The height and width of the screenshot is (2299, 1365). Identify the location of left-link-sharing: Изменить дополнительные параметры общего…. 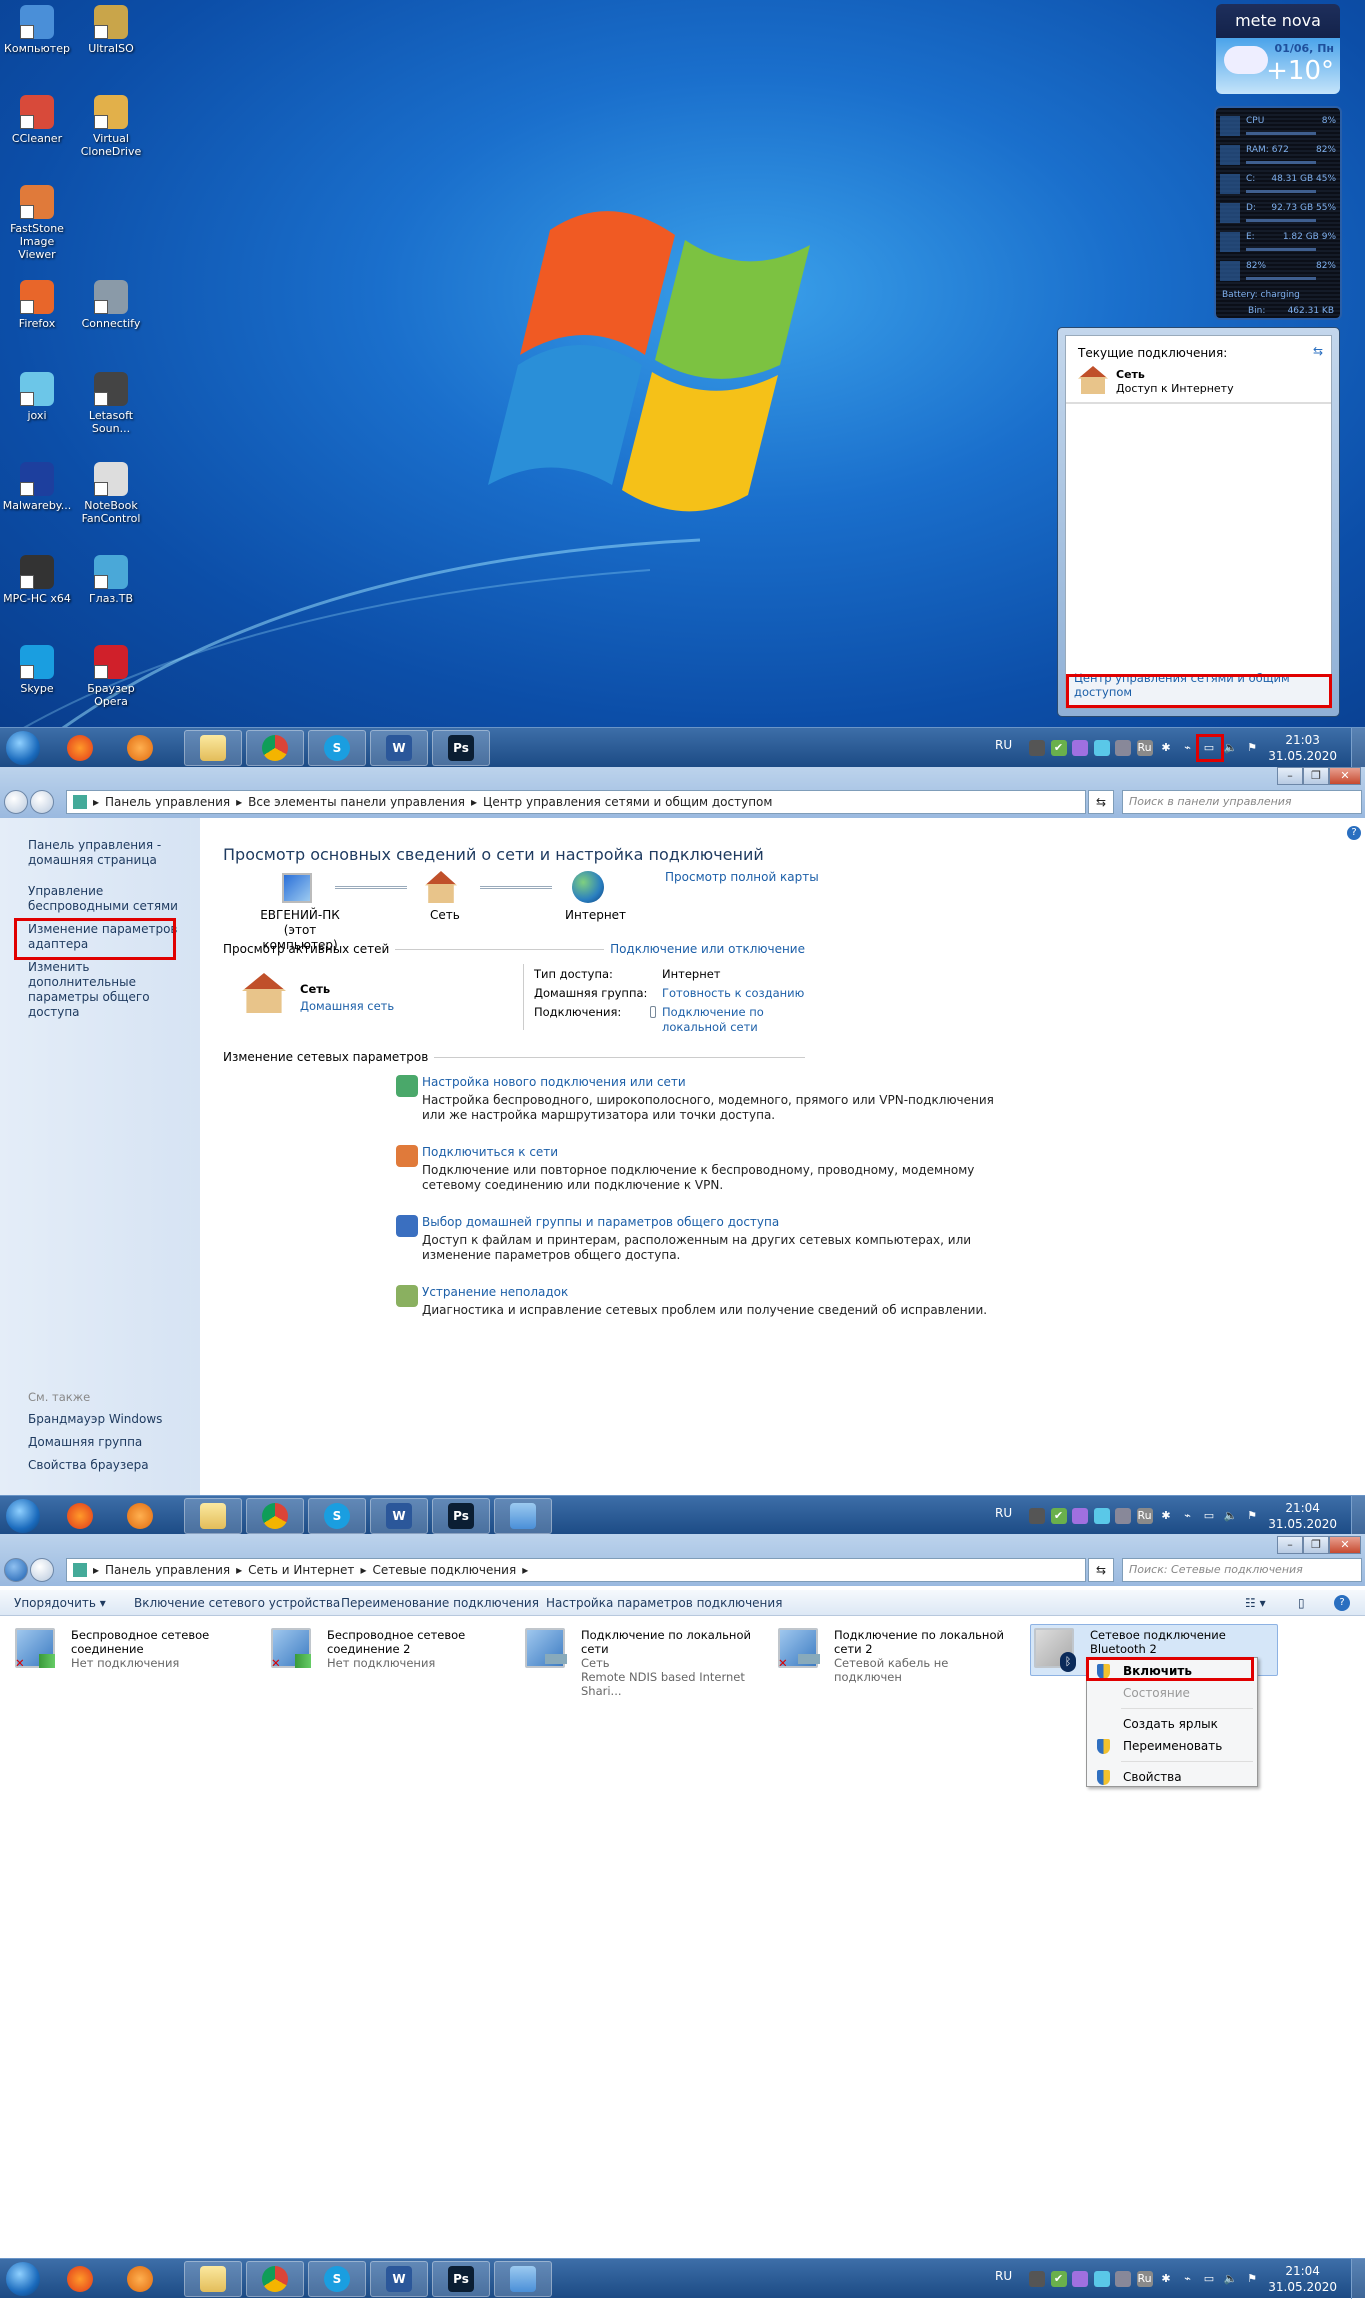
(112, 990).